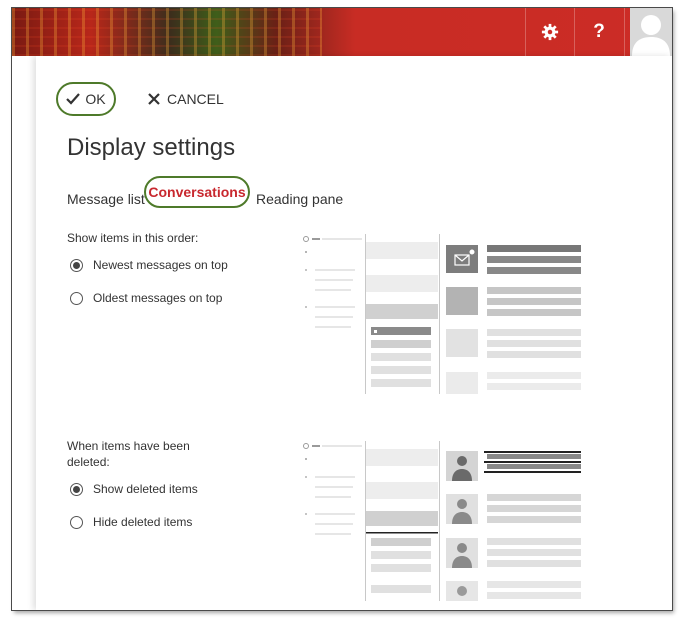 The image size is (680, 618). I want to click on deleted-section-label: When items have been deleted:, so click(128, 454).